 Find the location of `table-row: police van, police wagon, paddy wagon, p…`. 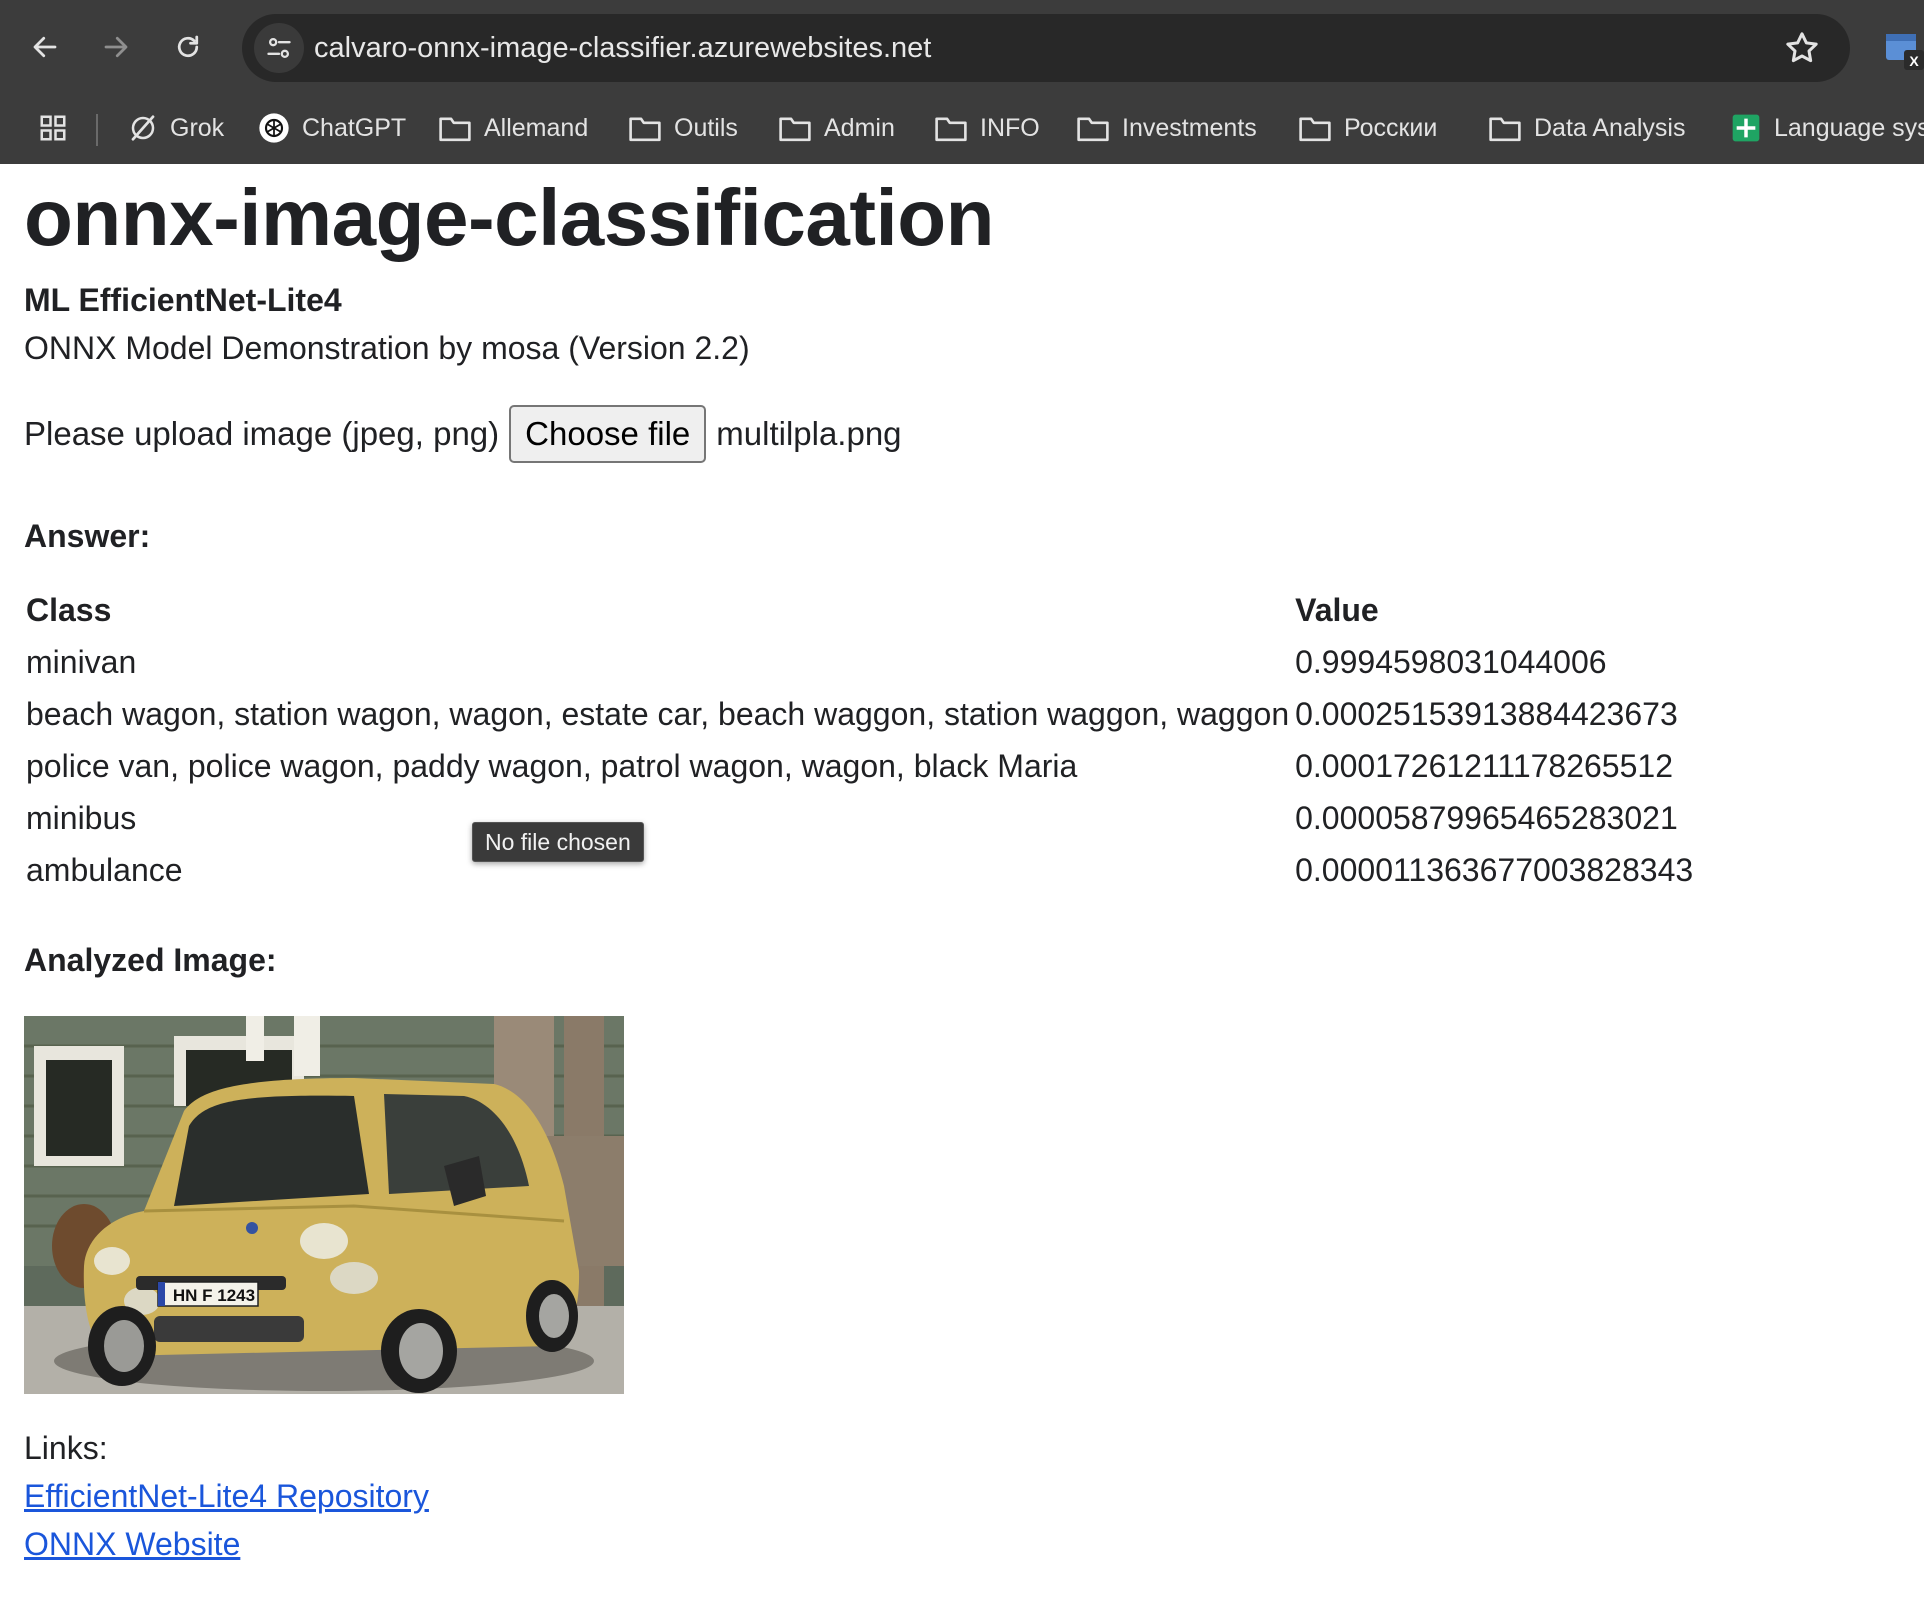

table-row: police van, police wagon, paddy wagon, p… is located at coordinates (860, 766).